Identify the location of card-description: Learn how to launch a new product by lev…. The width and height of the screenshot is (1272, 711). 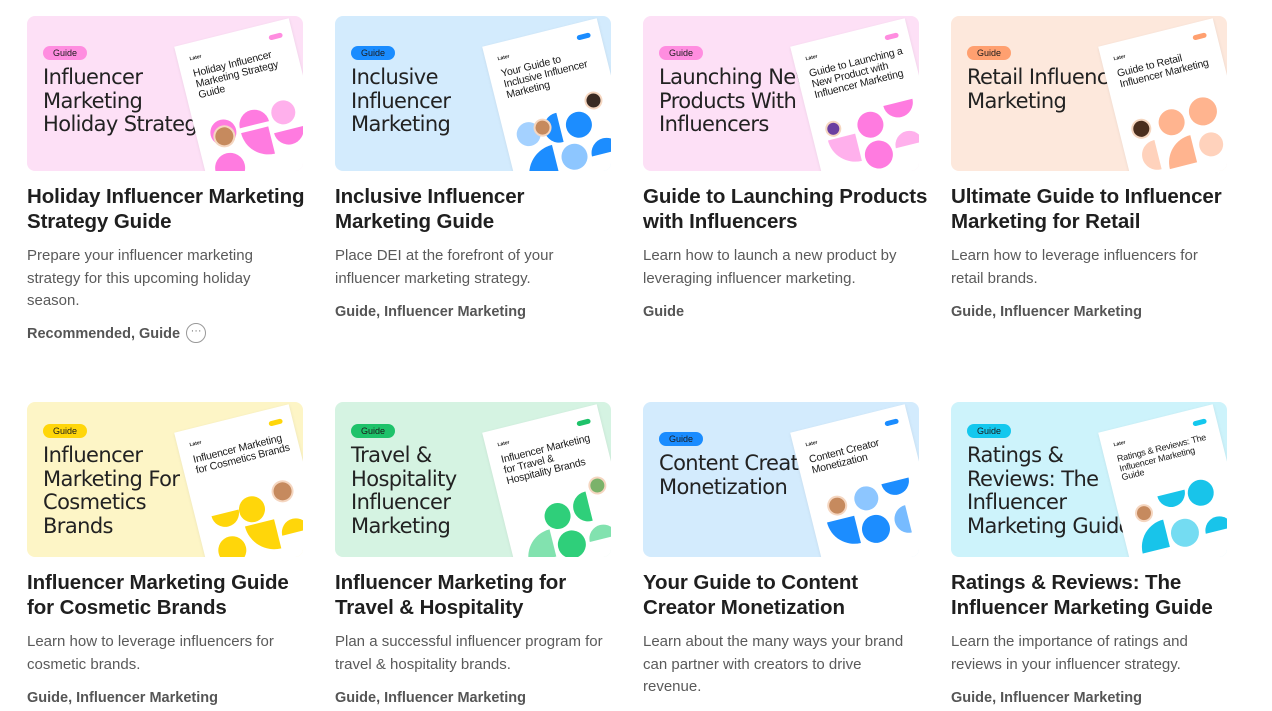
(770, 267).